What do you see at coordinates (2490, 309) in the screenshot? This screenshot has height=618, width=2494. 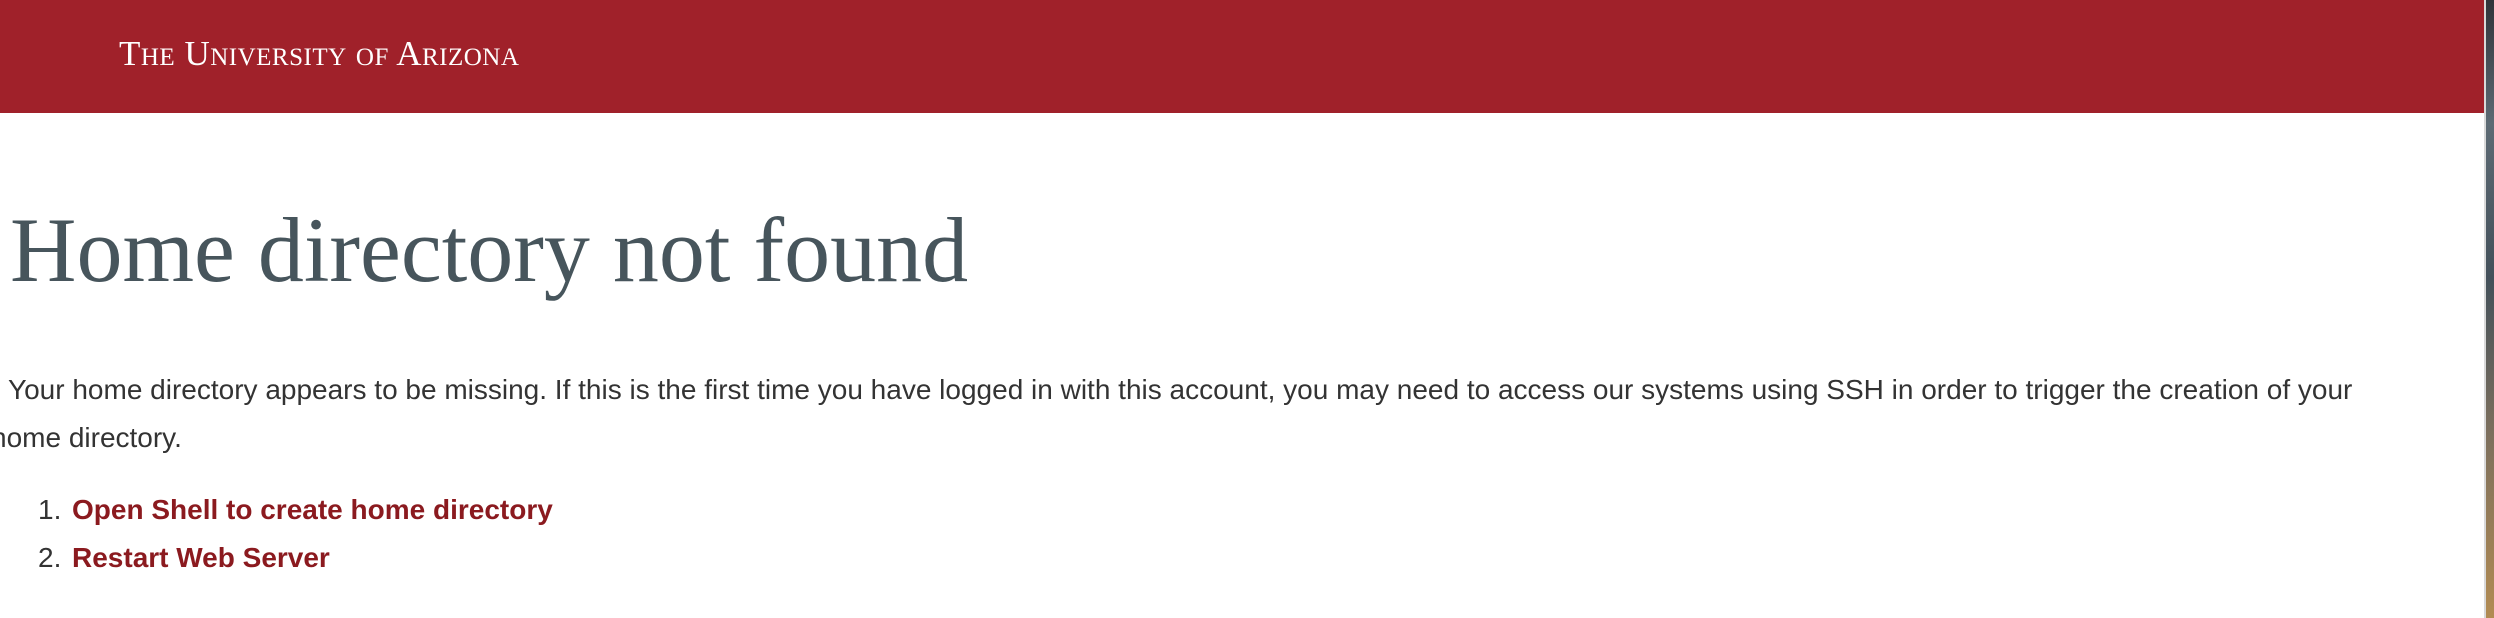 I see `adjacent-window-strip` at bounding box center [2490, 309].